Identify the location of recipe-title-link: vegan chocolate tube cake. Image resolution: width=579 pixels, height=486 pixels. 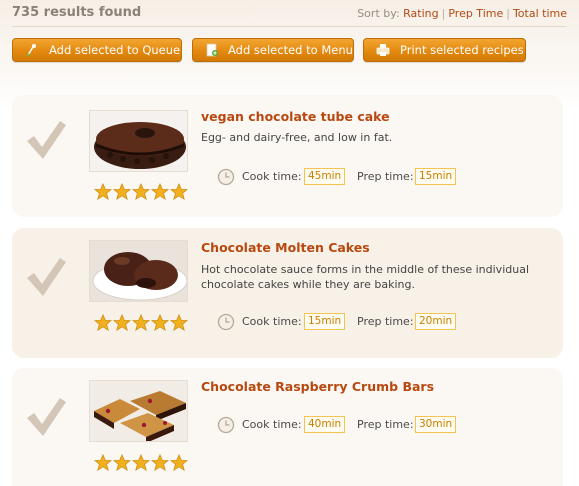
(295, 116).